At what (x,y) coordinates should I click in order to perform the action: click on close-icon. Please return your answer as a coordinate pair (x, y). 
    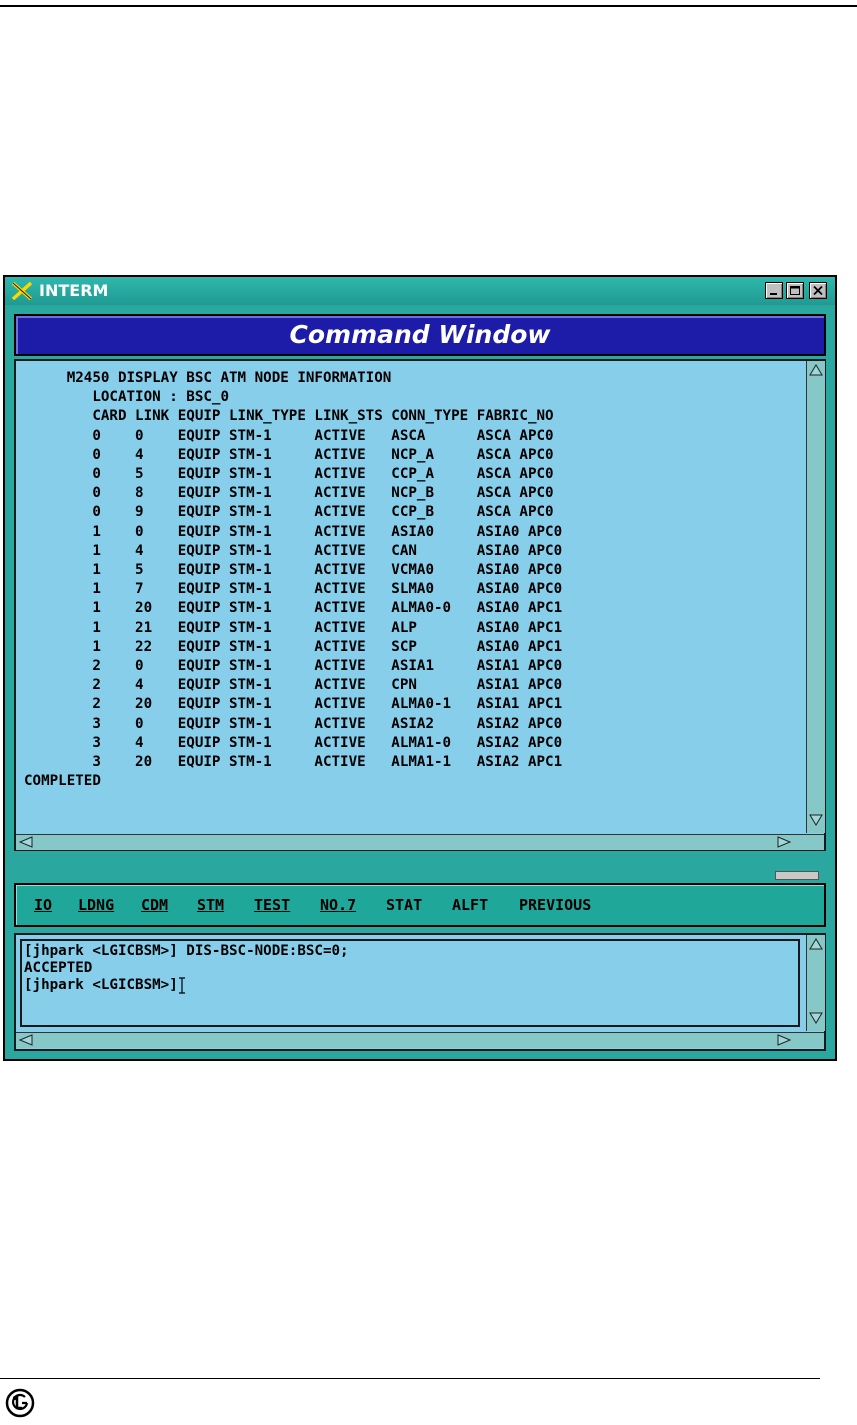
    Looking at the image, I should click on (818, 290).